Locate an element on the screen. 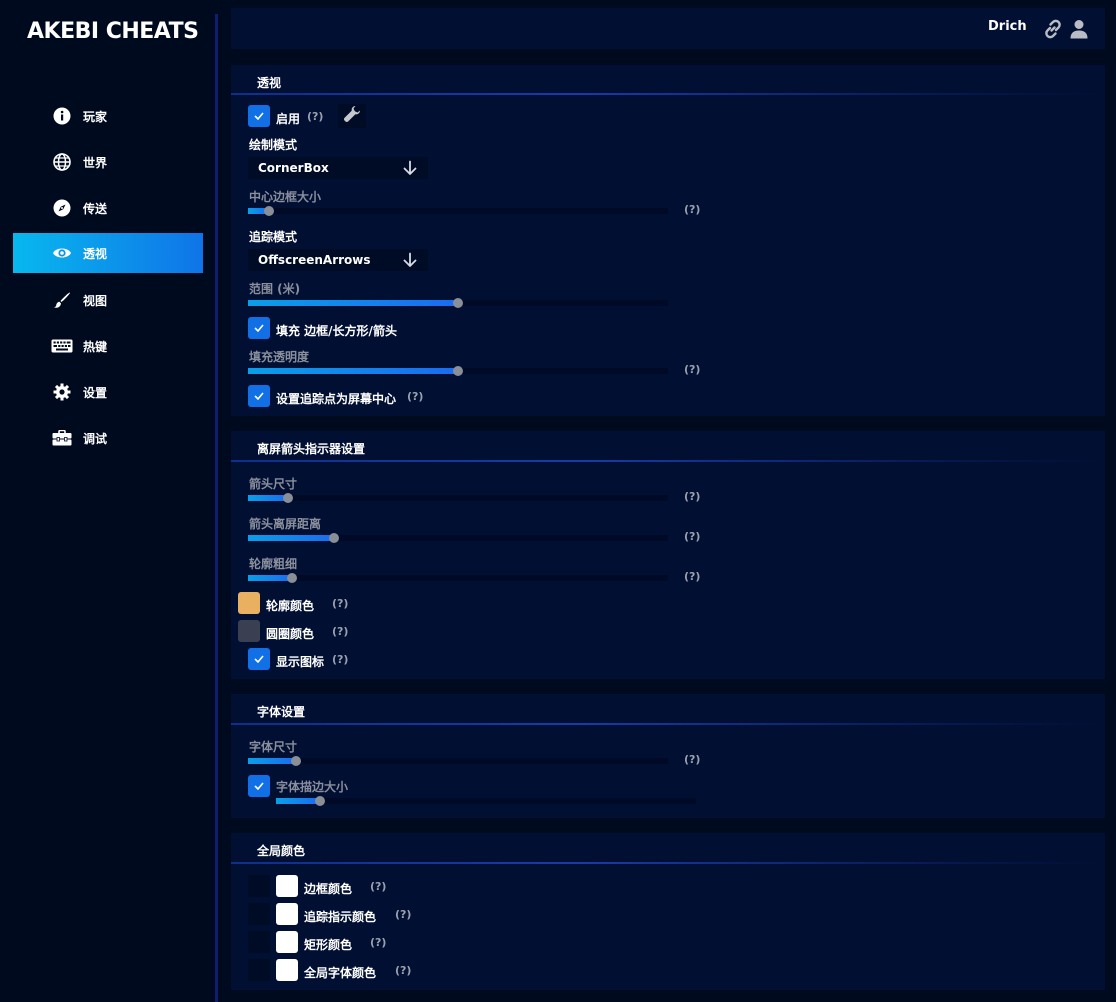 This screenshot has height=1002, width=1116. font-outline-checkbox is located at coordinates (259, 786).